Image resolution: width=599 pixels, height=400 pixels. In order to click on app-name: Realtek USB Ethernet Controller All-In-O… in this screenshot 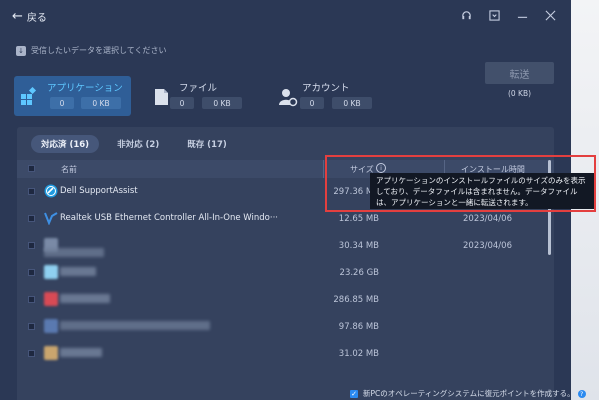, I will do `click(169, 218)`.